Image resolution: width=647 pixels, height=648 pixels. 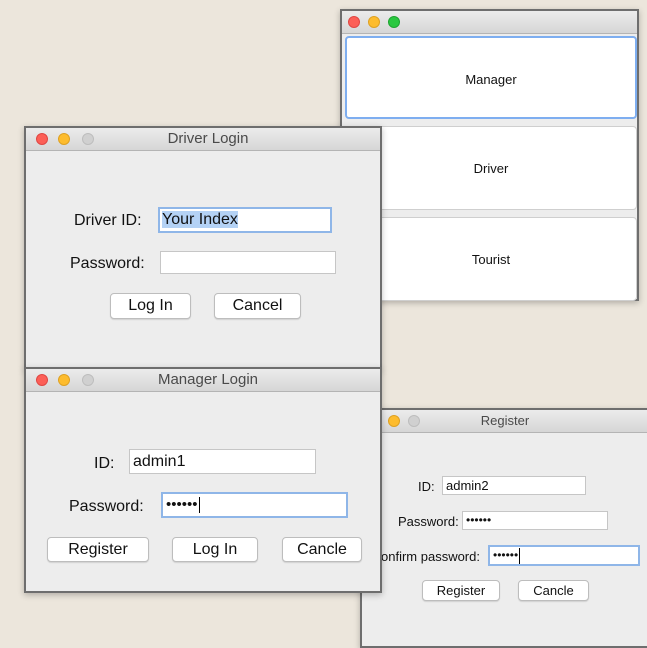 What do you see at coordinates (245, 220) in the screenshot?
I see `driver-id-field: Your Index` at bounding box center [245, 220].